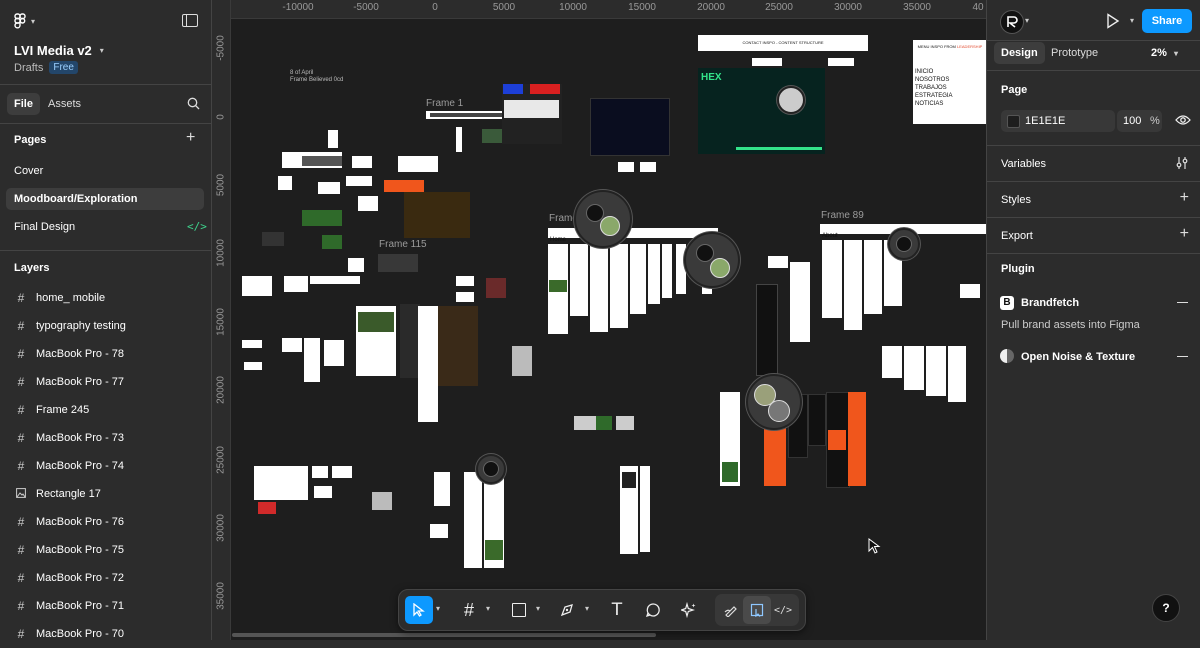 The width and height of the screenshot is (1200, 648). Describe the element at coordinates (1183, 120) in the screenshot. I see `eye-visibility-icon` at that location.